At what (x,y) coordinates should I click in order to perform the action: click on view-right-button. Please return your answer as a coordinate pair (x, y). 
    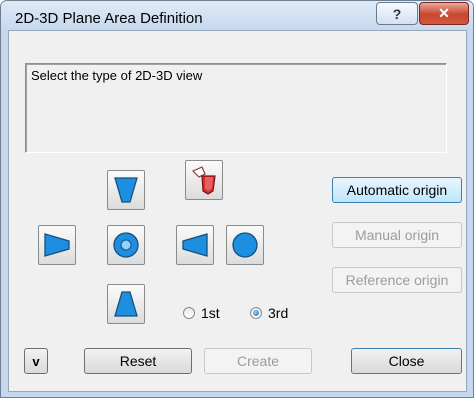
    Looking at the image, I should click on (195, 245).